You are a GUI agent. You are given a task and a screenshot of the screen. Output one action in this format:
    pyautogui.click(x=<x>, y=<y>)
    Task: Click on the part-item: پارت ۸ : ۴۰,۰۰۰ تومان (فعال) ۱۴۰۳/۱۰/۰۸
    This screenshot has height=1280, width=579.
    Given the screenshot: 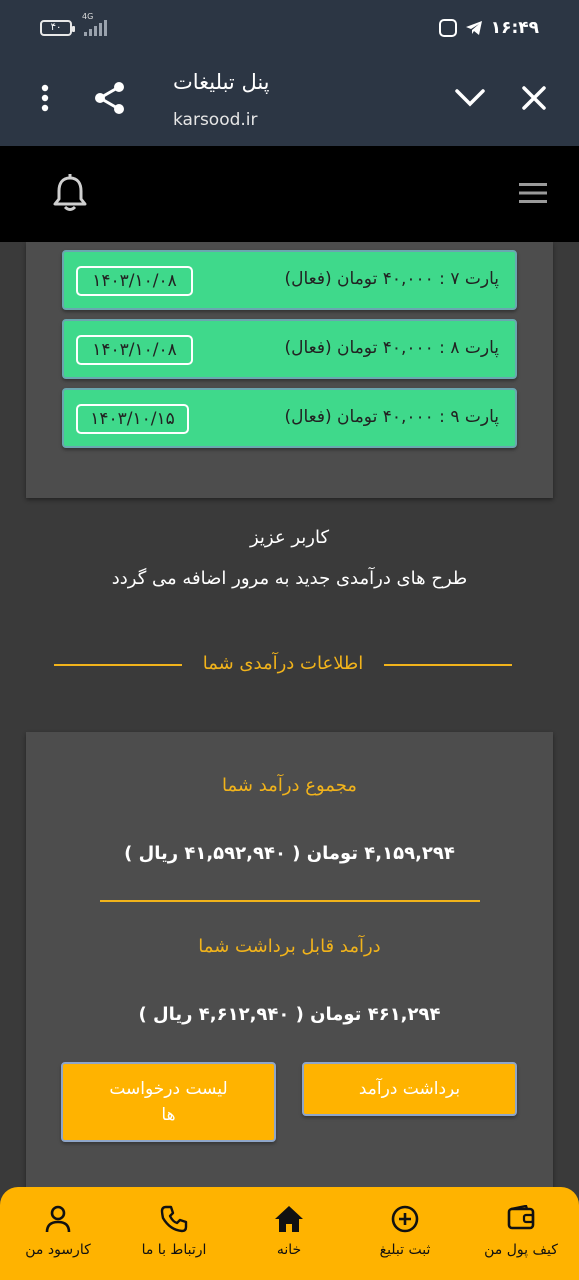 What is the action you would take?
    pyautogui.click(x=289, y=349)
    